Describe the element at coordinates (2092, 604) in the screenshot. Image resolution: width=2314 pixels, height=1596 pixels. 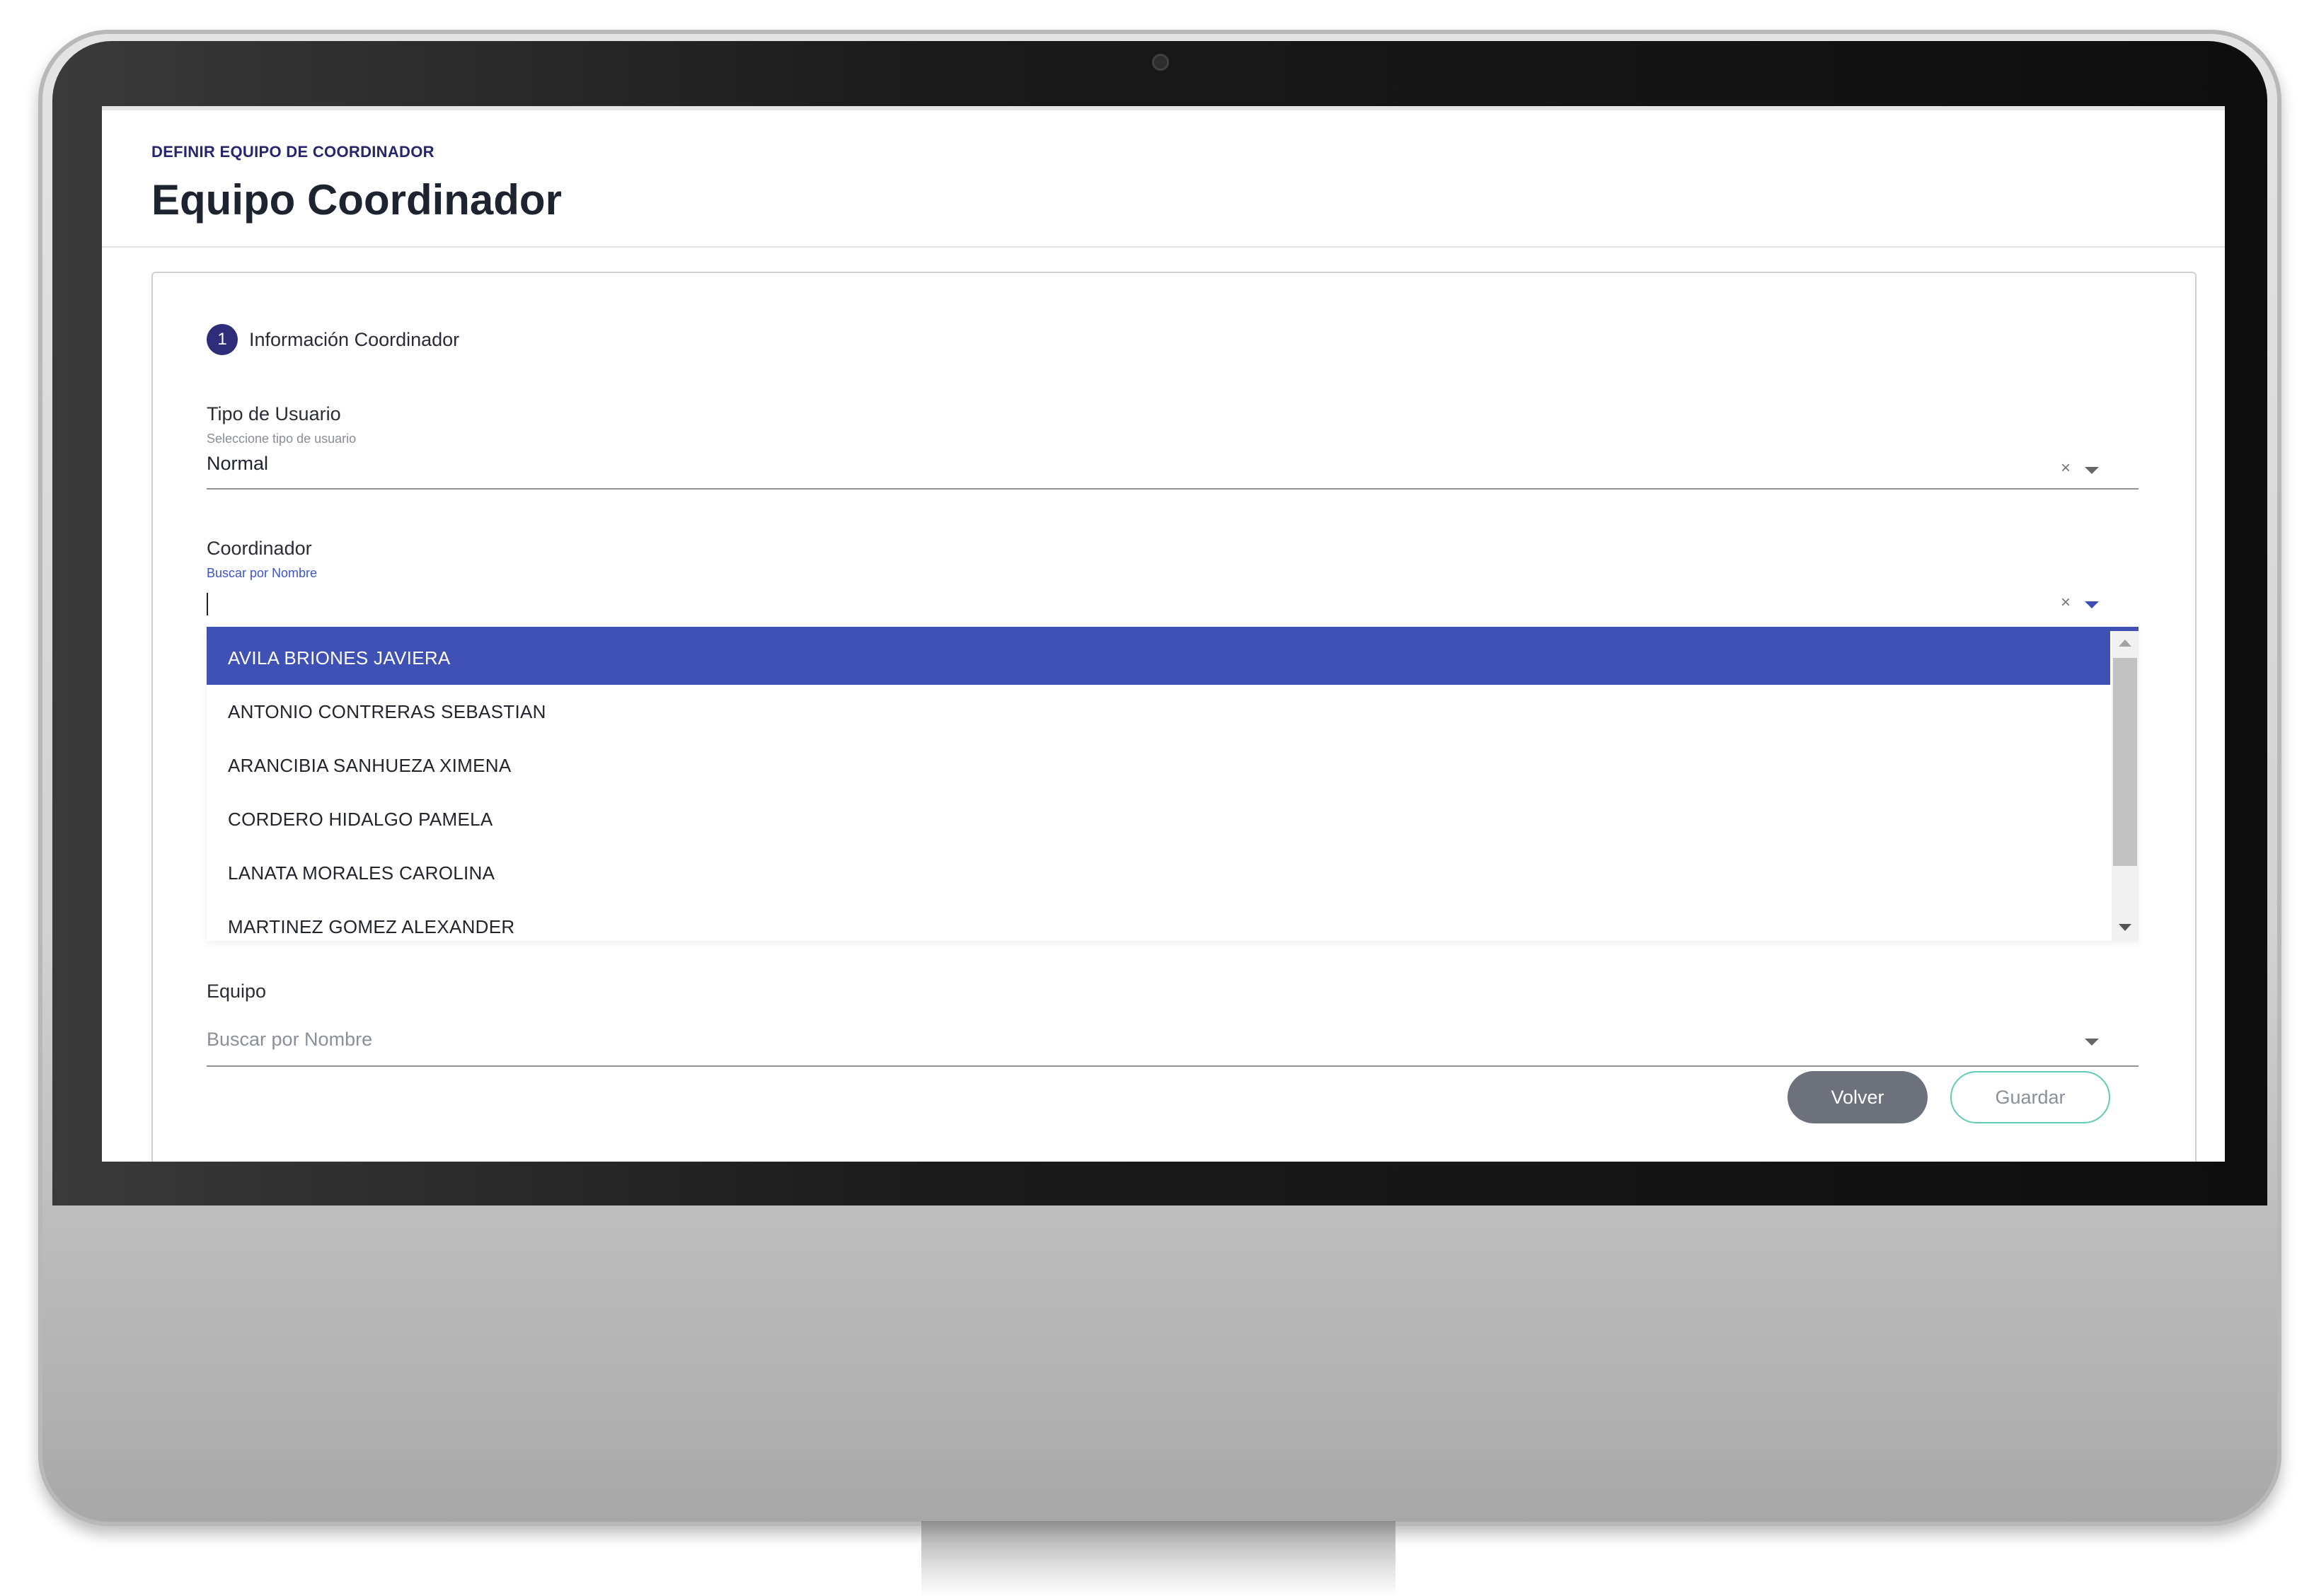
I see `coordinator-chevron-down-icon` at that location.